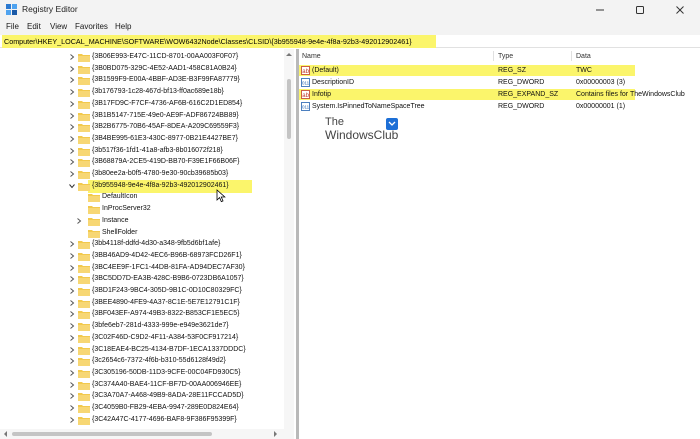 Image resolution: width=700 pixels, height=439 pixels. Describe the element at coordinates (159, 360) in the screenshot. I see `tree-key-label: {3c2654c6-7372-4f6b-b310-55d6128f49d2}` at that location.